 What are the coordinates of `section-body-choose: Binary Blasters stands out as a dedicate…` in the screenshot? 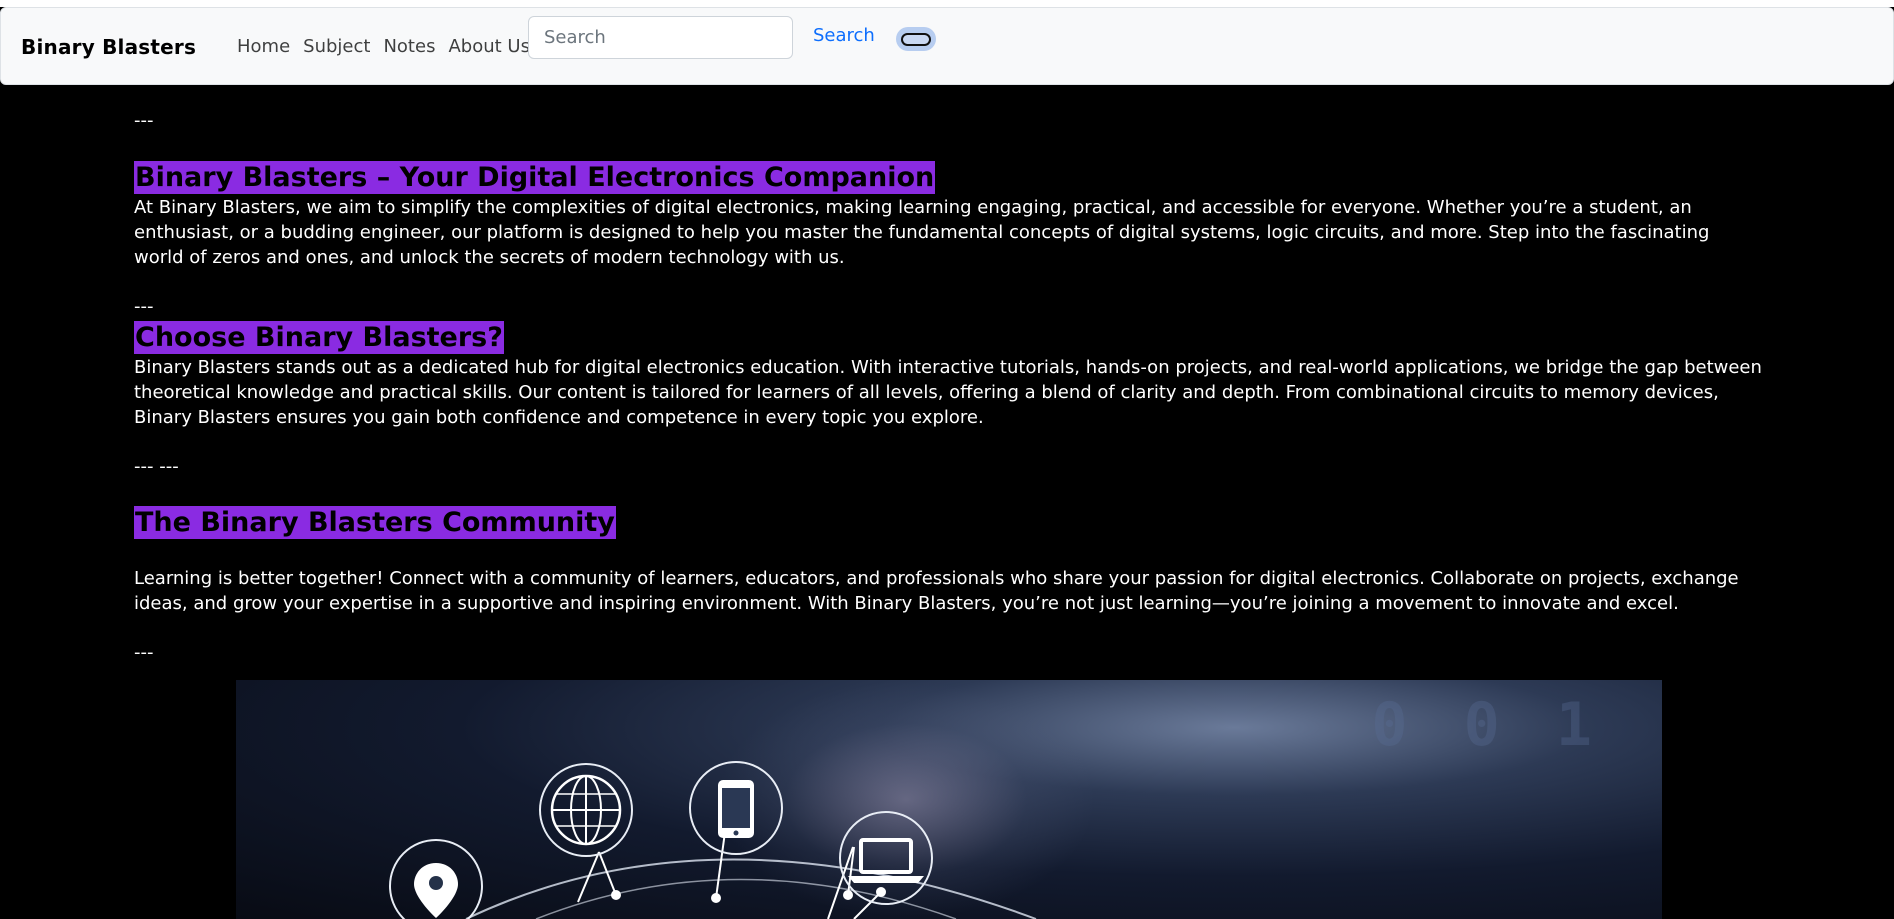 It's located at (948, 392).